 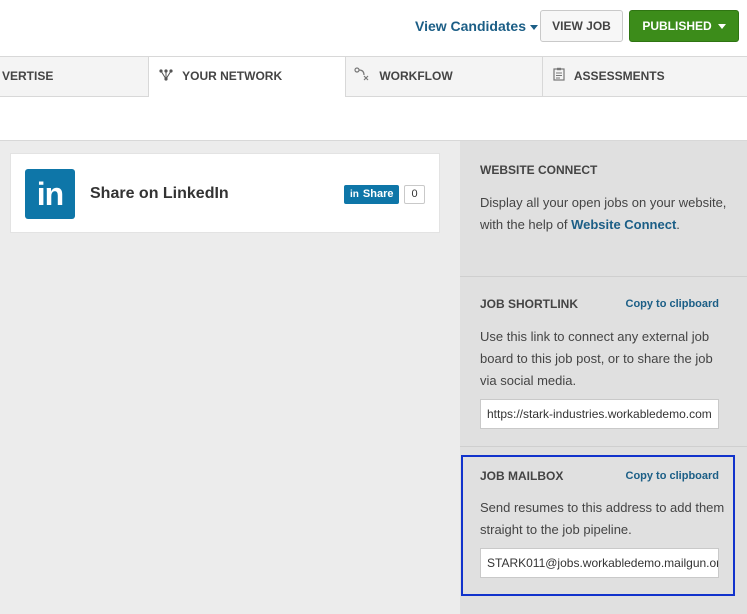 I want to click on clipboard-icon, so click(x=559, y=77).